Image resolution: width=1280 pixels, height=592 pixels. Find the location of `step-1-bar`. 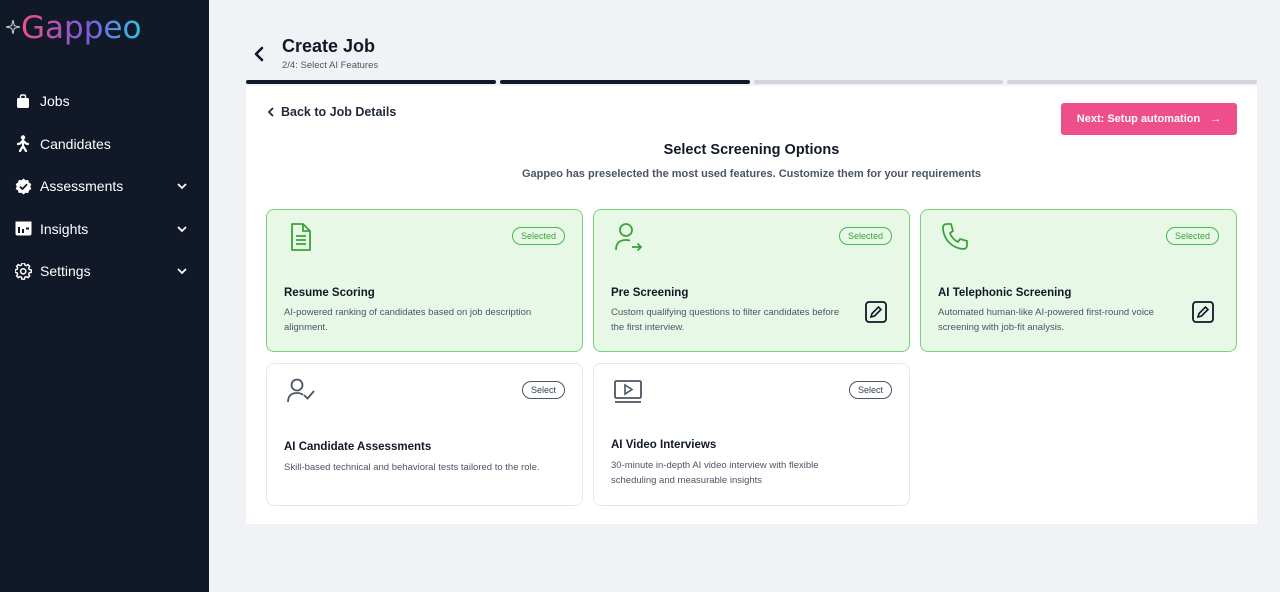

step-1-bar is located at coordinates (371, 82).